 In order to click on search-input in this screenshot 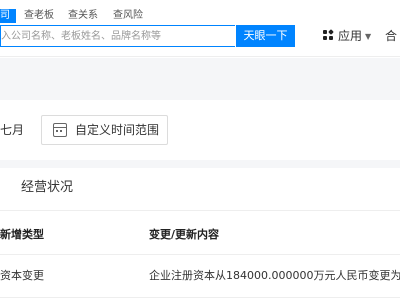, I will do `click(117, 36)`.